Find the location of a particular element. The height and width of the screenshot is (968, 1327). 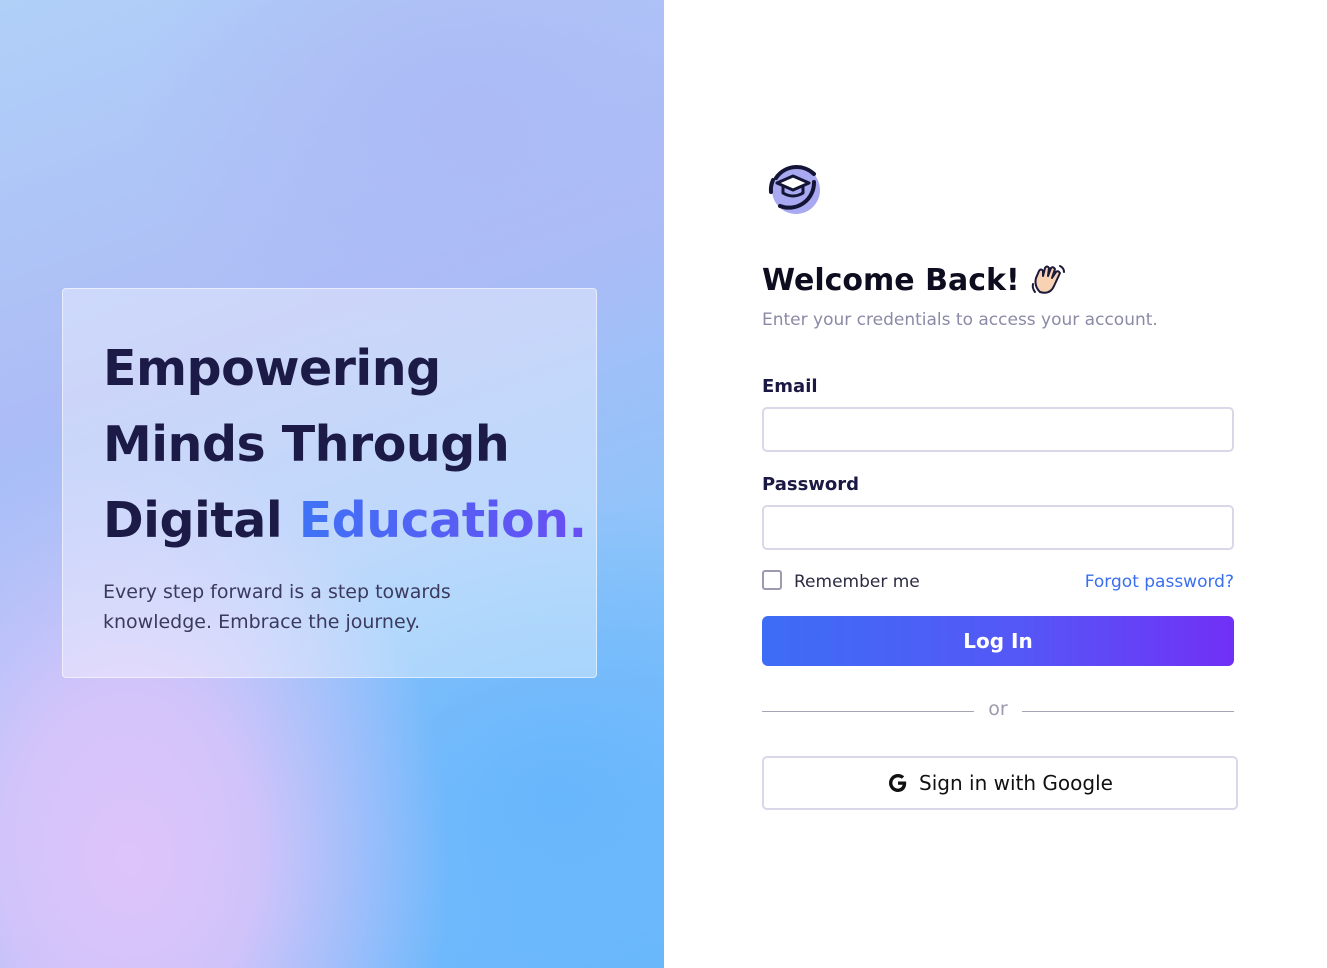

hero-title-line-3: Digital Education. is located at coordinates (345, 521).